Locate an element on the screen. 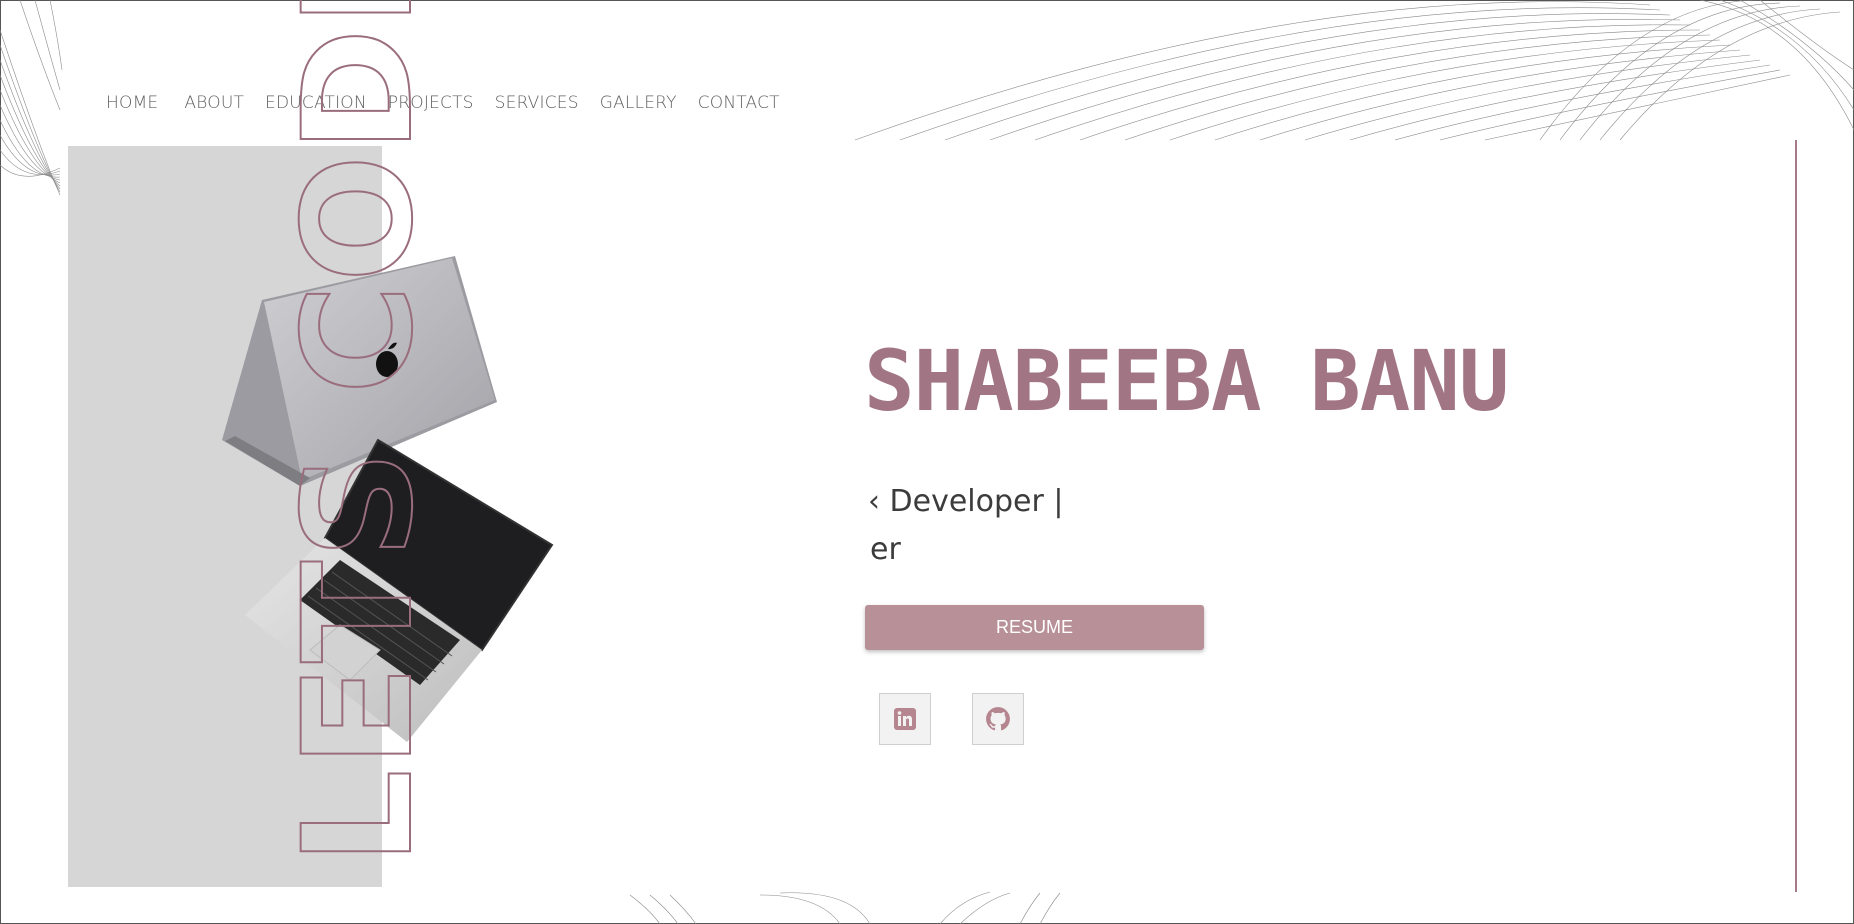  vertical-title-outline: LETS CODE is located at coordinates (359, 433).